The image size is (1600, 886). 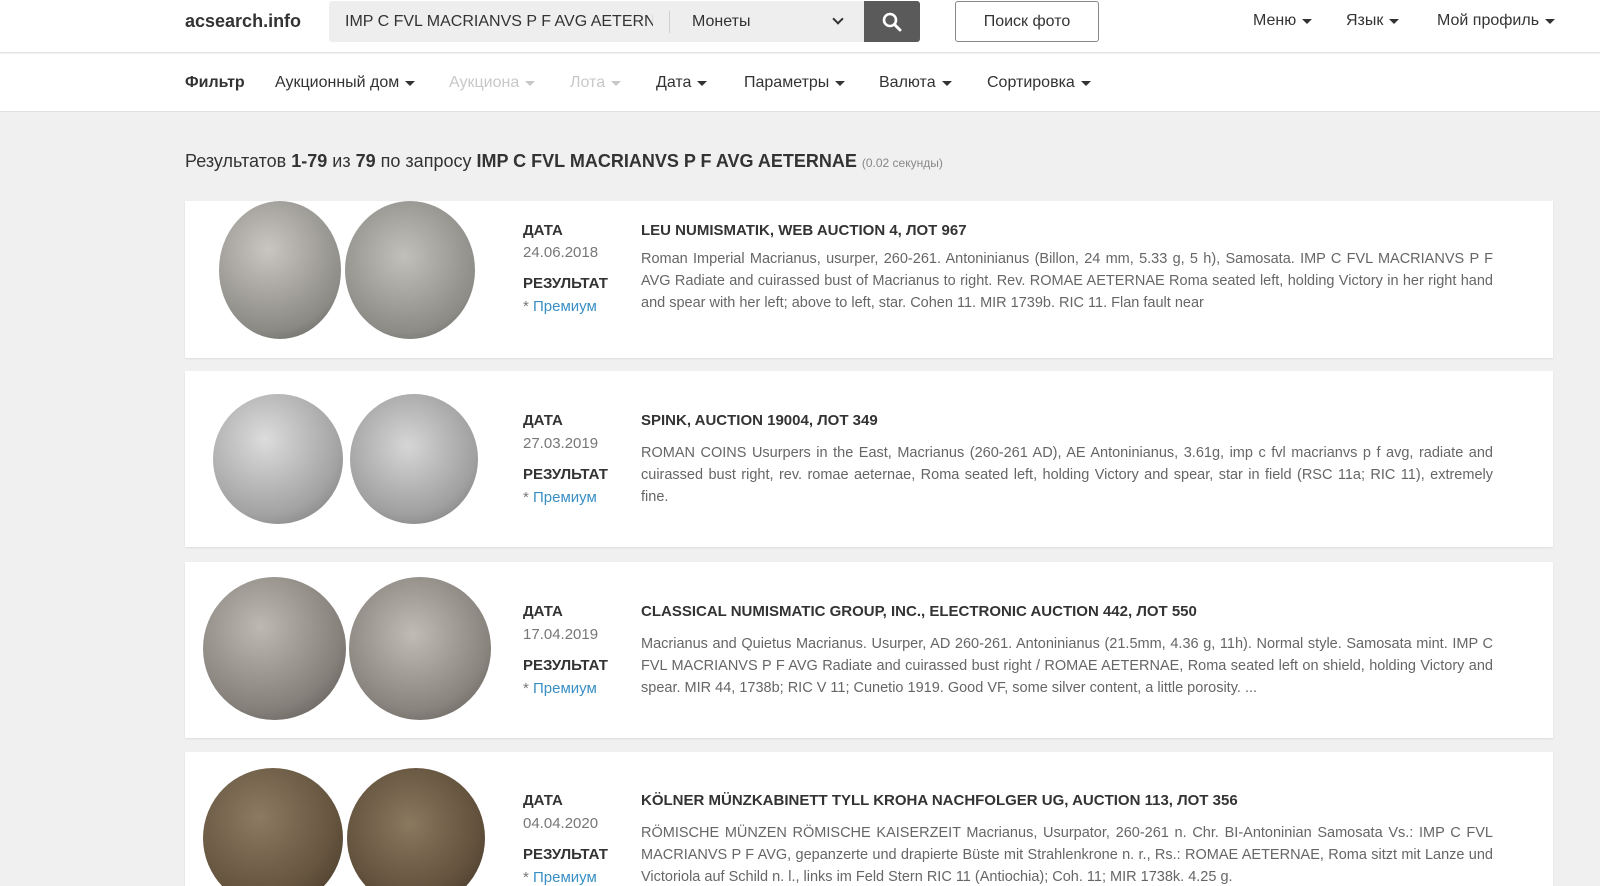 I want to click on profile-dropdown: Мой профиль, so click(x=1496, y=21).